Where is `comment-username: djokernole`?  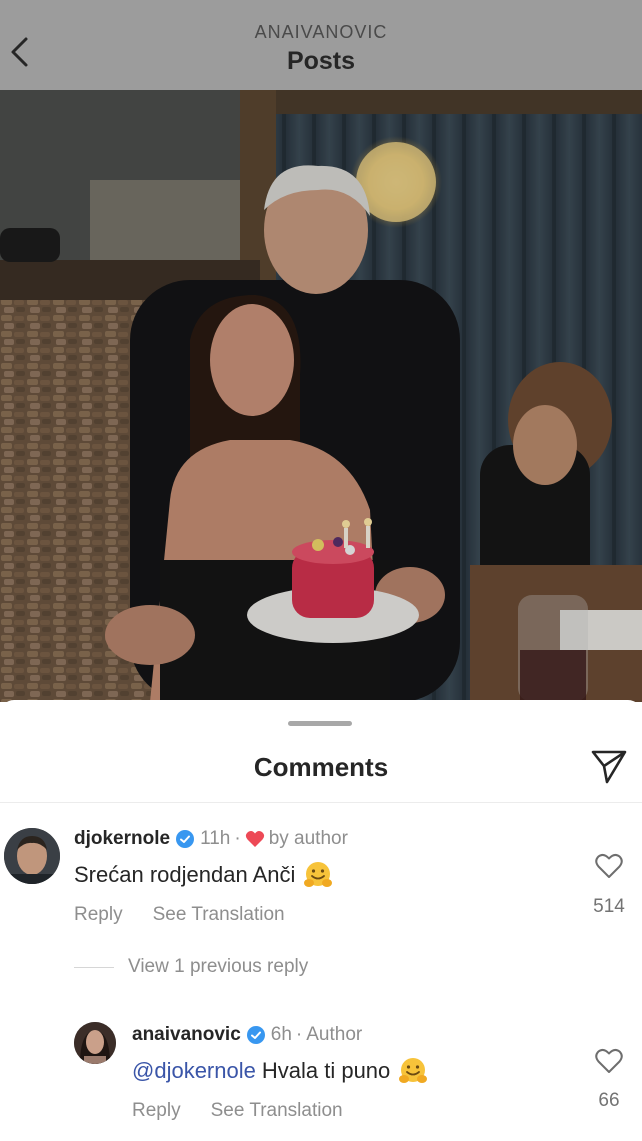
comment-username: djokernole is located at coordinates (122, 839).